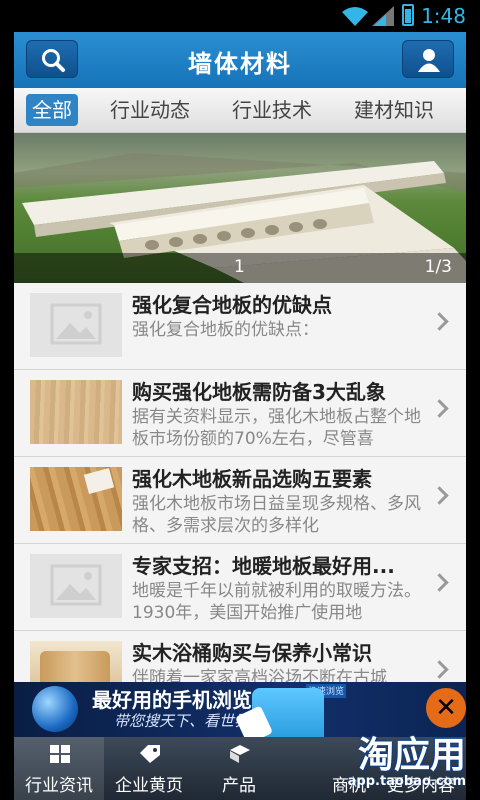 This screenshot has height=800, width=480. Describe the element at coordinates (276, 515) in the screenshot. I see `item-summary: 强化木地板市场日益呈现多规格、多风格、多需求层次的多样化` at that location.